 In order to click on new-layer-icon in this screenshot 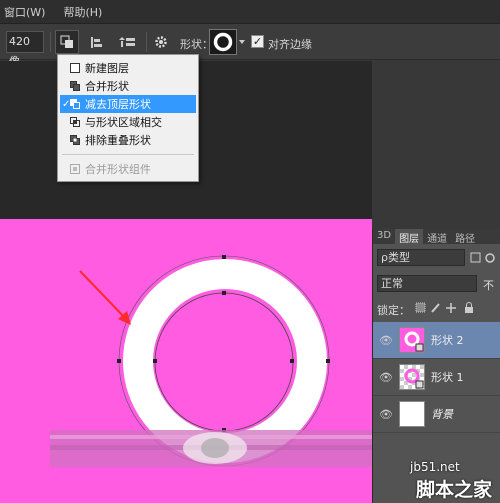, I will do `click(75, 68)`.